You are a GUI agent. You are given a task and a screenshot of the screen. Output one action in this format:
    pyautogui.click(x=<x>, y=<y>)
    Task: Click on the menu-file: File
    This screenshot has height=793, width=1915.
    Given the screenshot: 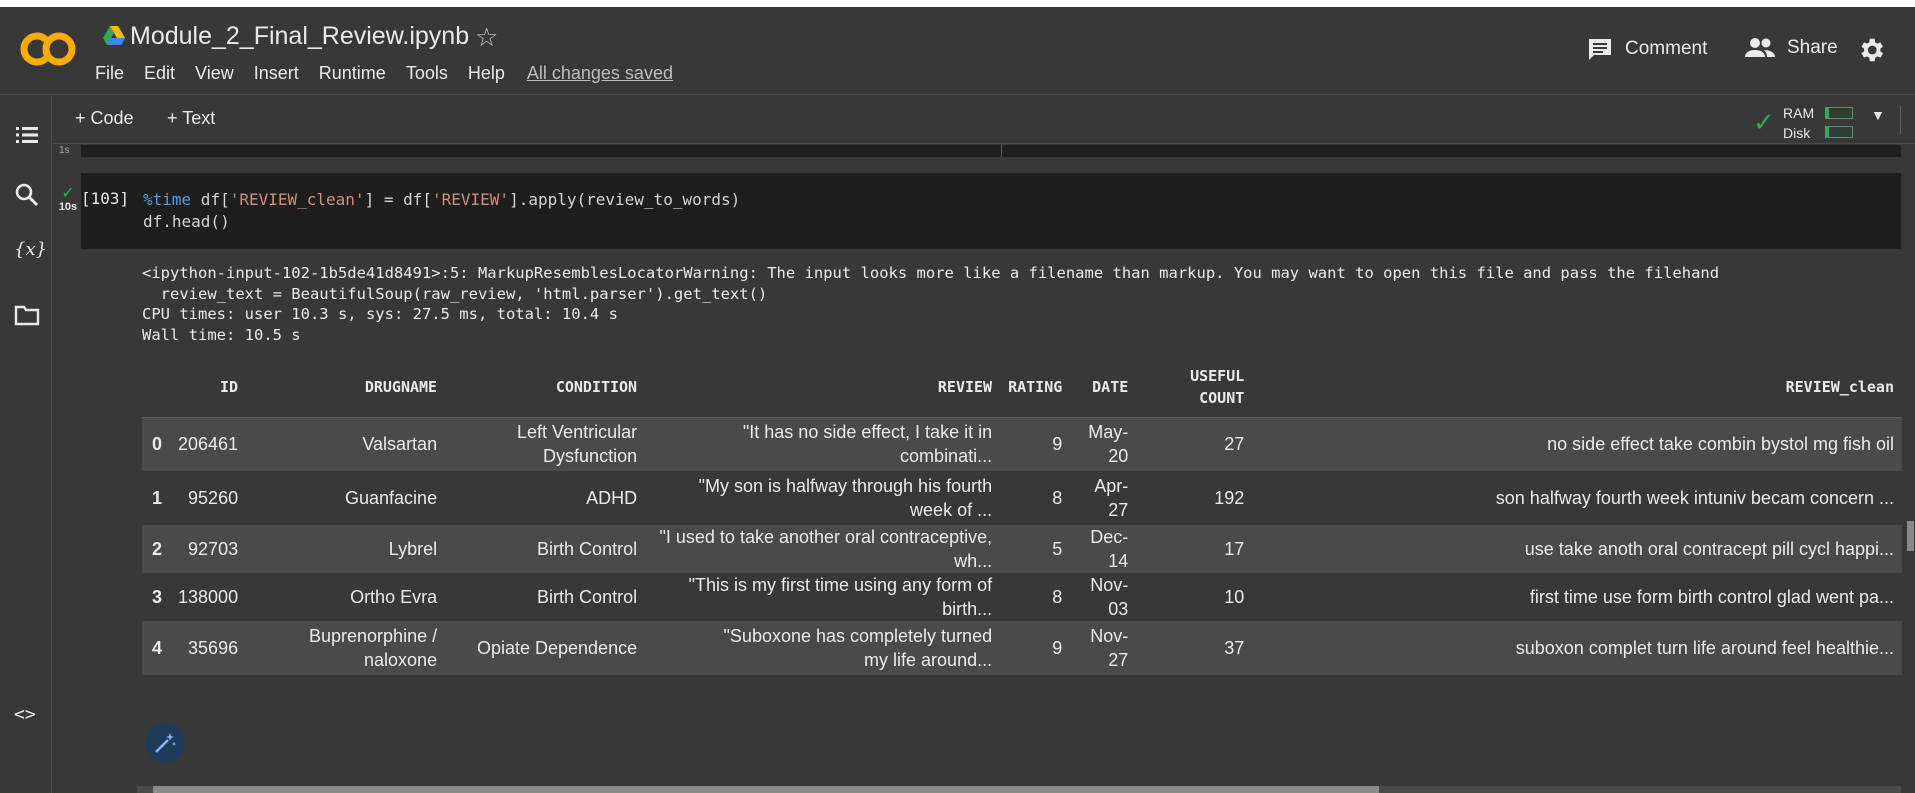 What is the action you would take?
    pyautogui.click(x=109, y=73)
    